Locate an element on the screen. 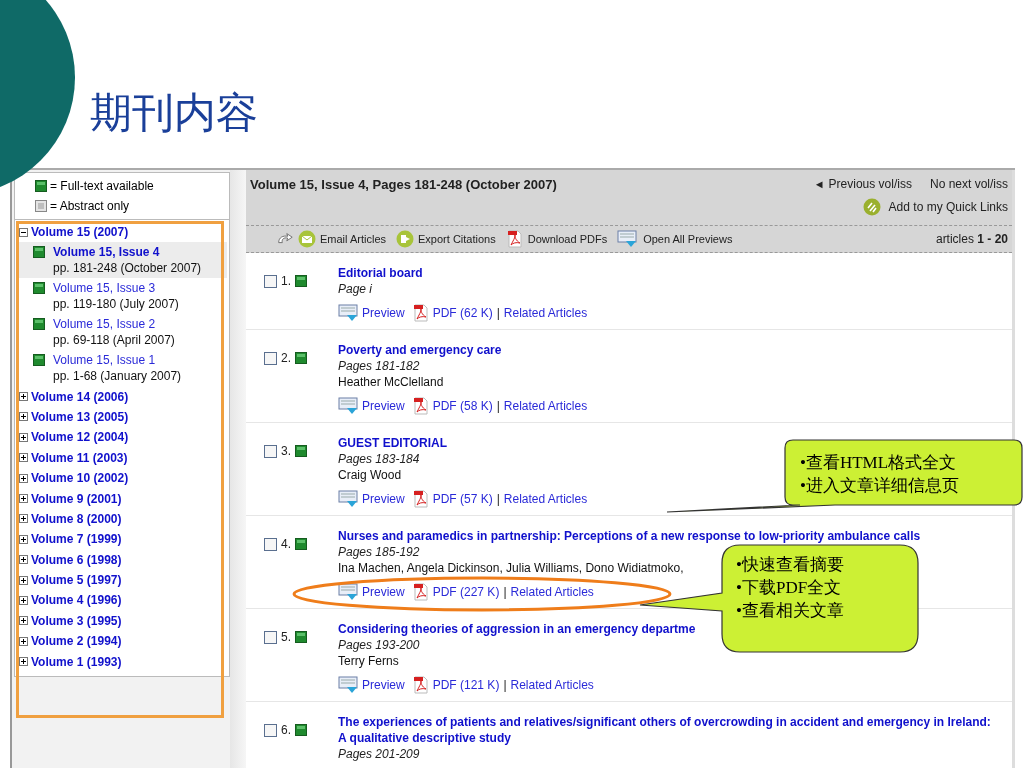 This screenshot has height=768, width=1024. volume-link: Volume 1 (1993) is located at coordinates (76, 661).